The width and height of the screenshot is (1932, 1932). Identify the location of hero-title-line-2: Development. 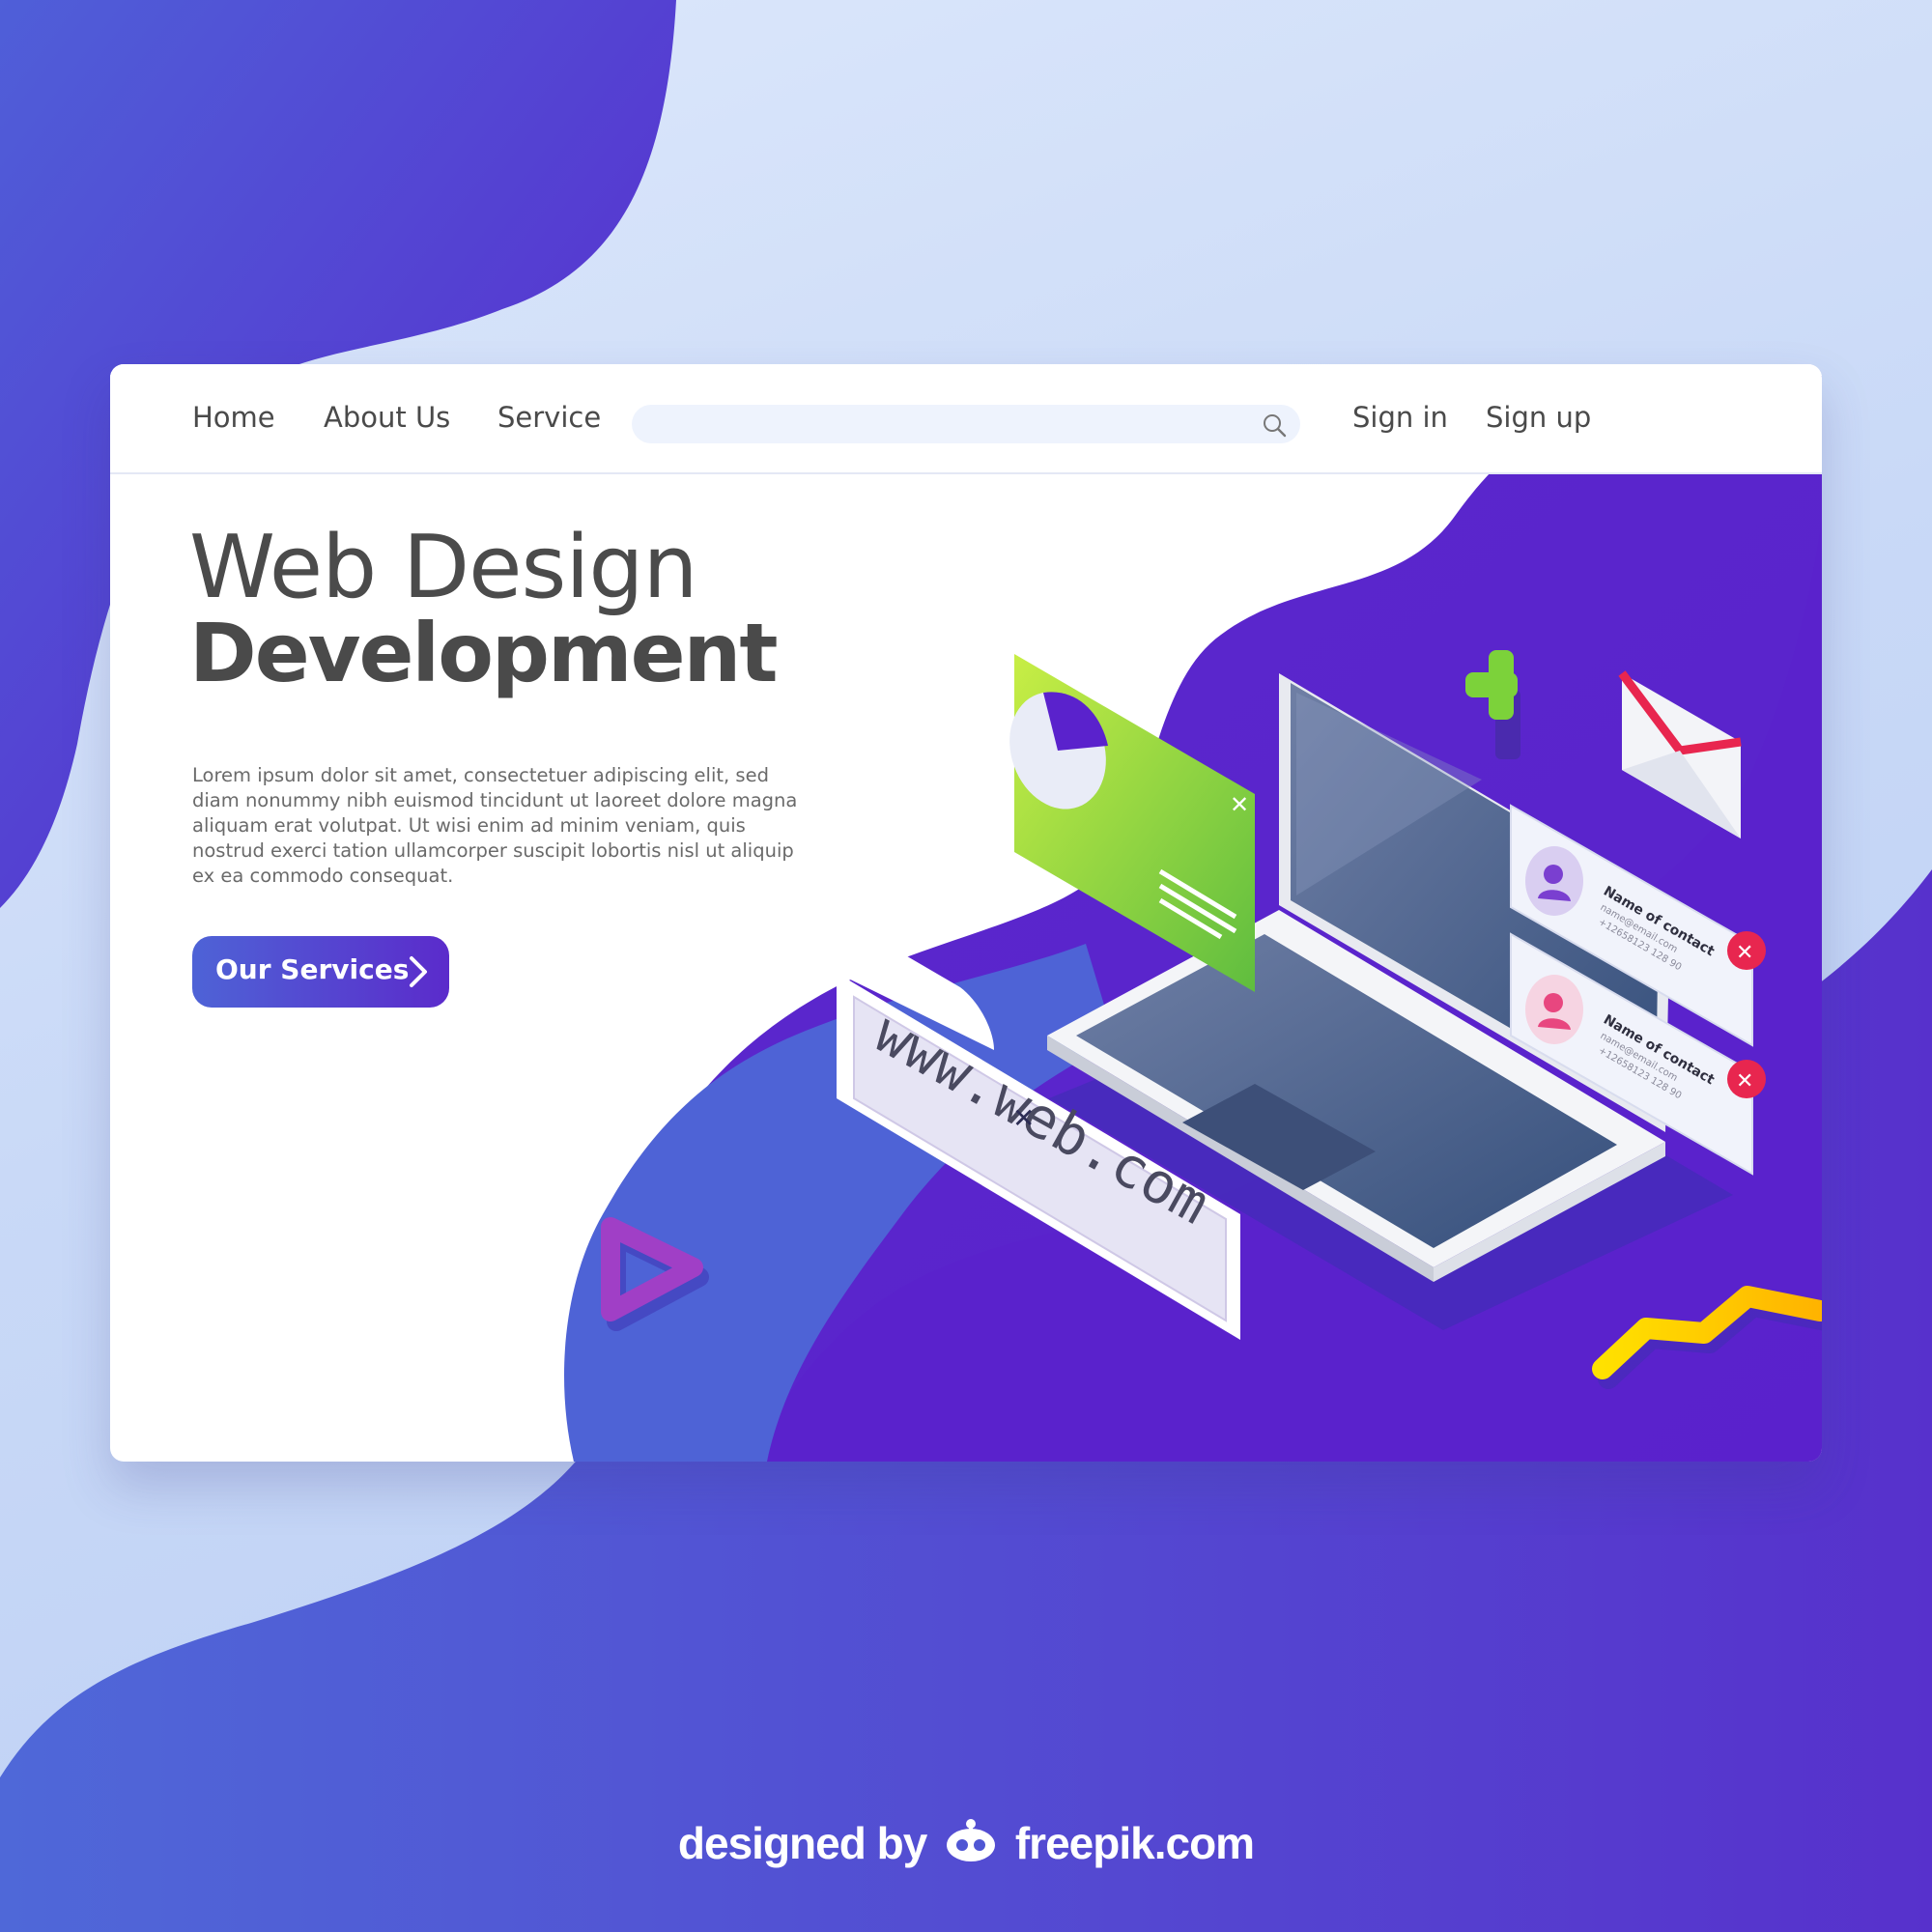
(484, 653).